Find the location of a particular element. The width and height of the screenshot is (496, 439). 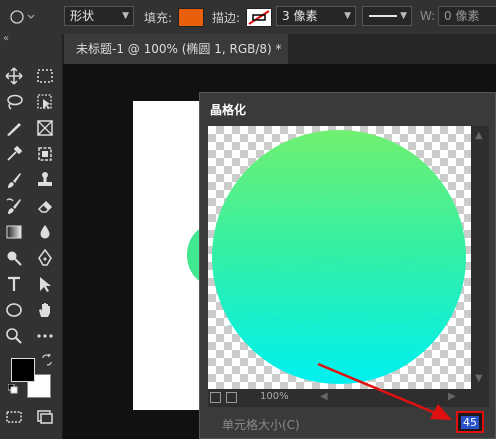

annotation-arrow is located at coordinates (384, 391).